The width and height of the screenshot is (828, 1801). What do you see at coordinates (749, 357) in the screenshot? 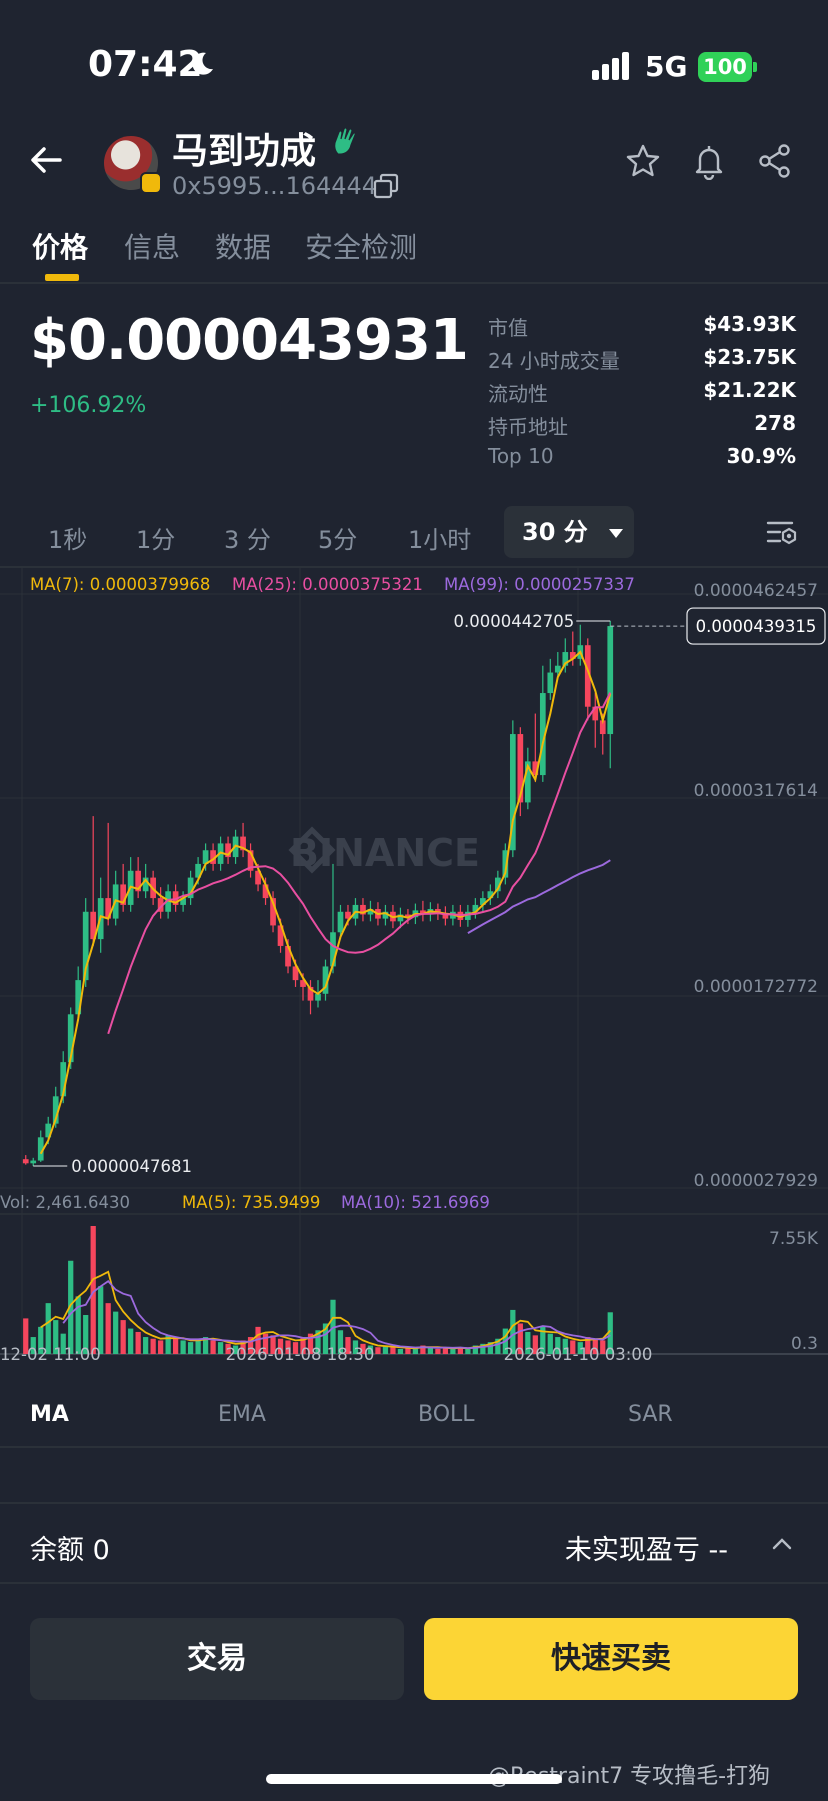
I see `stat-value-volume: $23.75K` at bounding box center [749, 357].